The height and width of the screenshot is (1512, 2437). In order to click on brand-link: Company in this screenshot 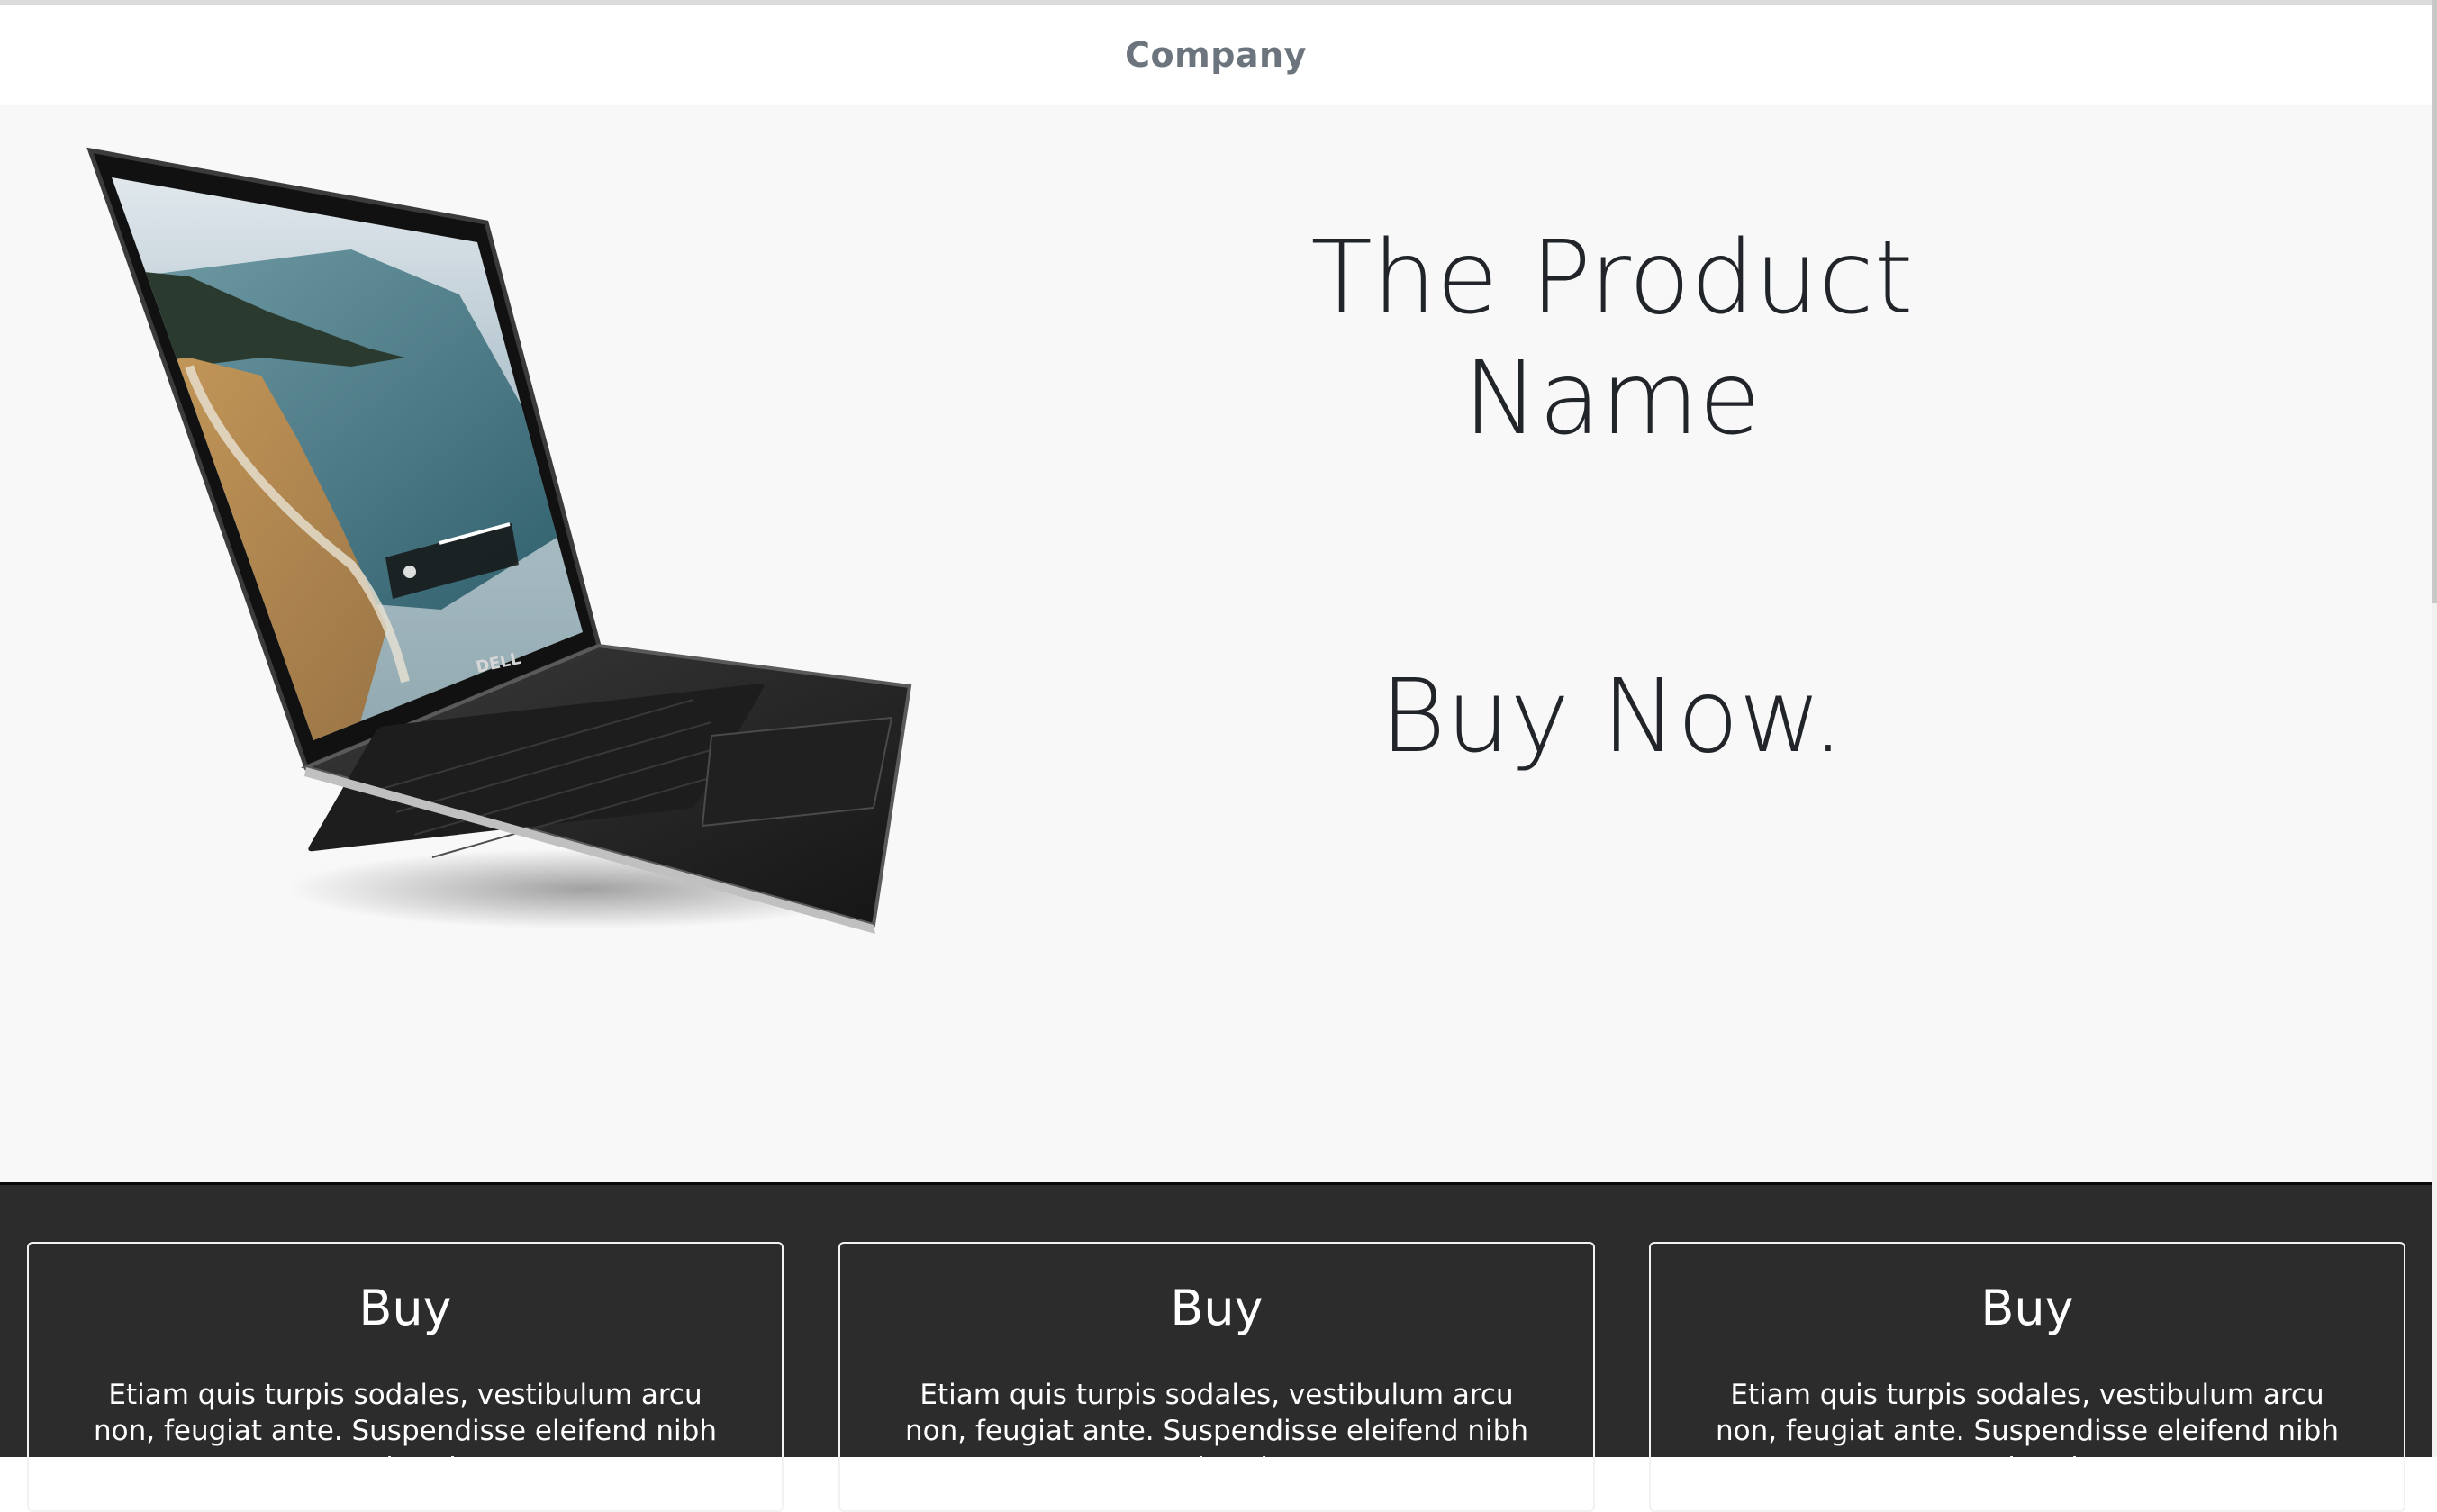, I will do `click(1216, 55)`.